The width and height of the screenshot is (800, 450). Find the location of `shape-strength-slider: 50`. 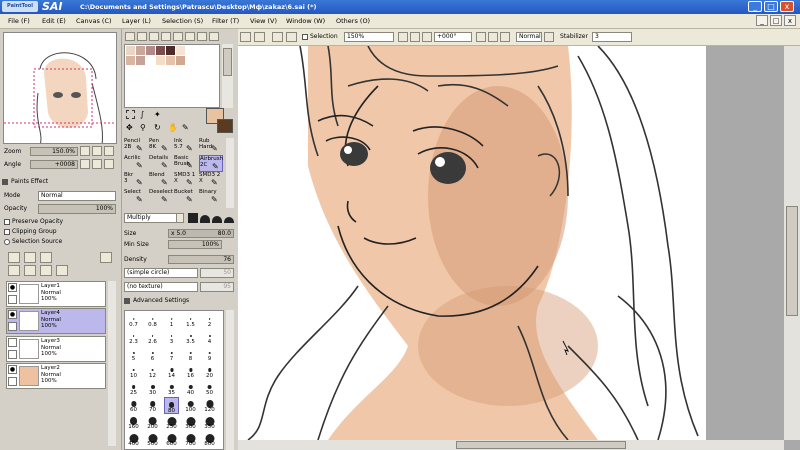

shape-strength-slider: 50 is located at coordinates (217, 273).